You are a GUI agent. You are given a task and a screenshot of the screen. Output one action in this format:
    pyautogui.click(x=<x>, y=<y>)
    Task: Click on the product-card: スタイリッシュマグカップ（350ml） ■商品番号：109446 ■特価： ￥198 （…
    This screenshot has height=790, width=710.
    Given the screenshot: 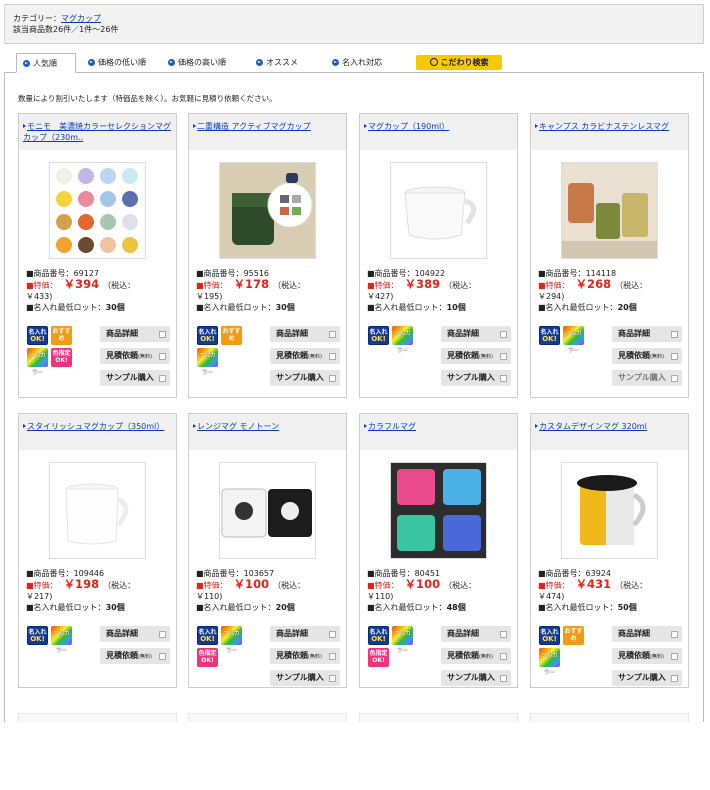 What is the action you would take?
    pyautogui.click(x=97, y=550)
    